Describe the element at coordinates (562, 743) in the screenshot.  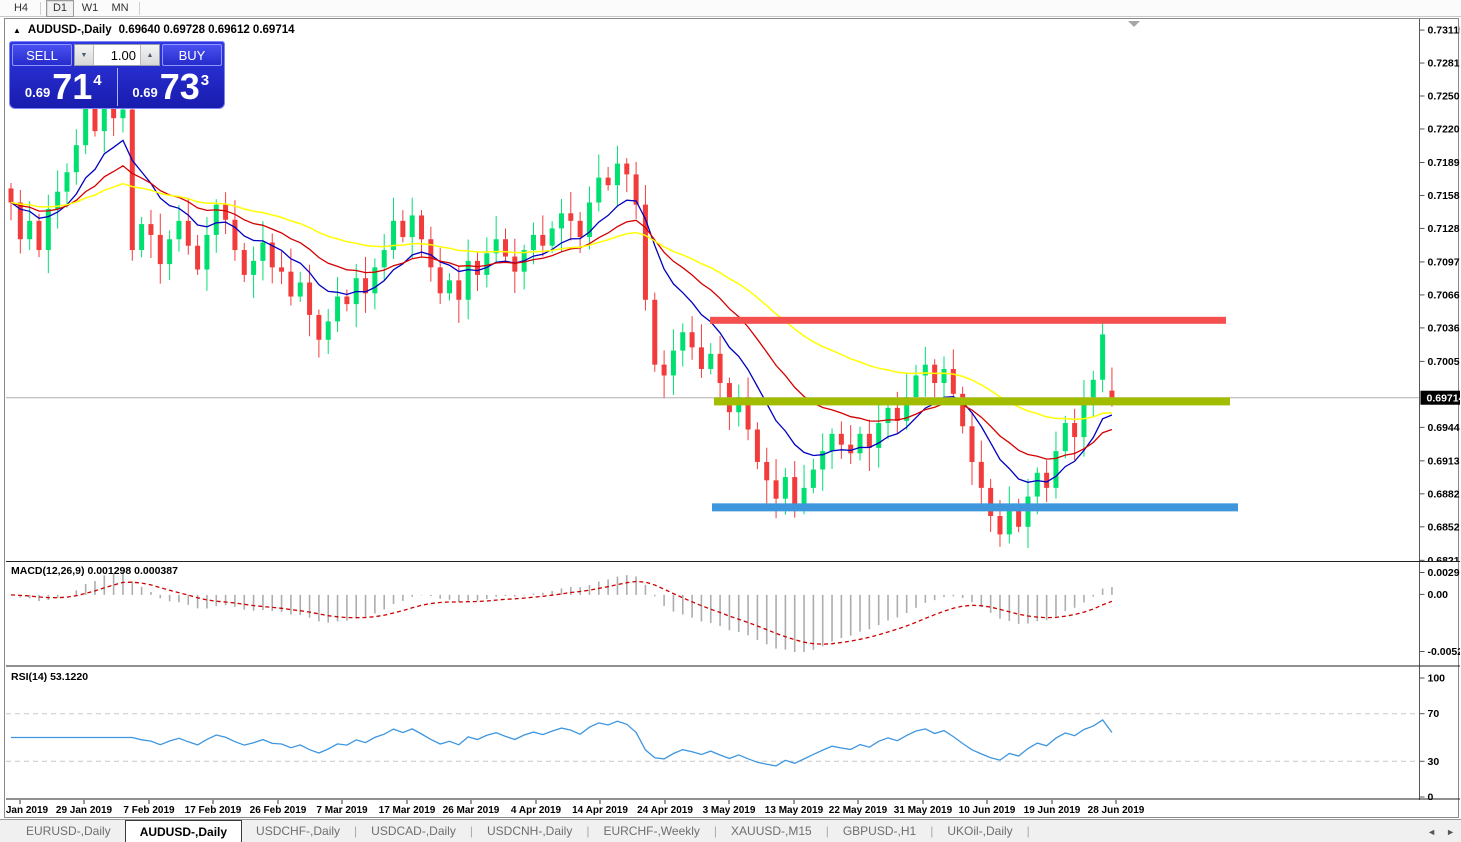
I see `rsi-line` at that location.